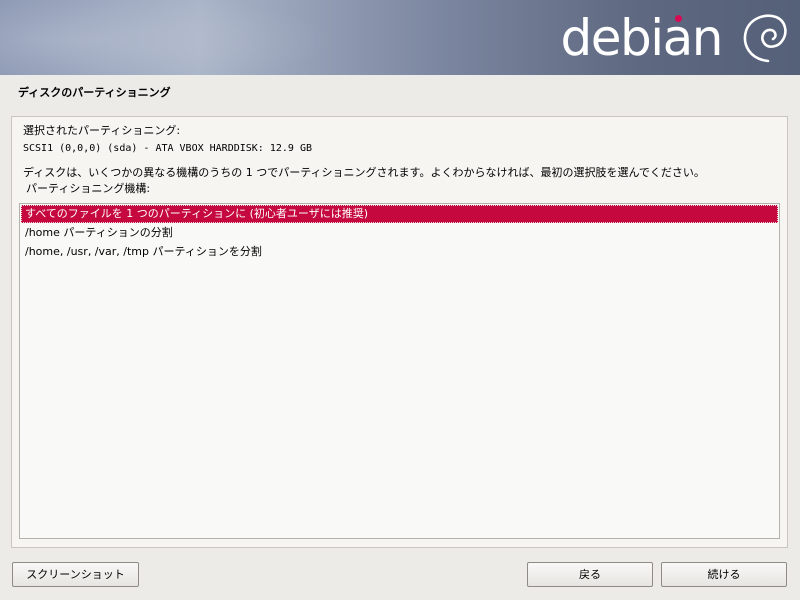 This screenshot has width=800, height=600. Describe the element at coordinates (399, 214) in the screenshot. I see `list-item-all-in-one: すべてのファイルを 1 つのパーティションに (初心者ユーザには推奨)` at that location.